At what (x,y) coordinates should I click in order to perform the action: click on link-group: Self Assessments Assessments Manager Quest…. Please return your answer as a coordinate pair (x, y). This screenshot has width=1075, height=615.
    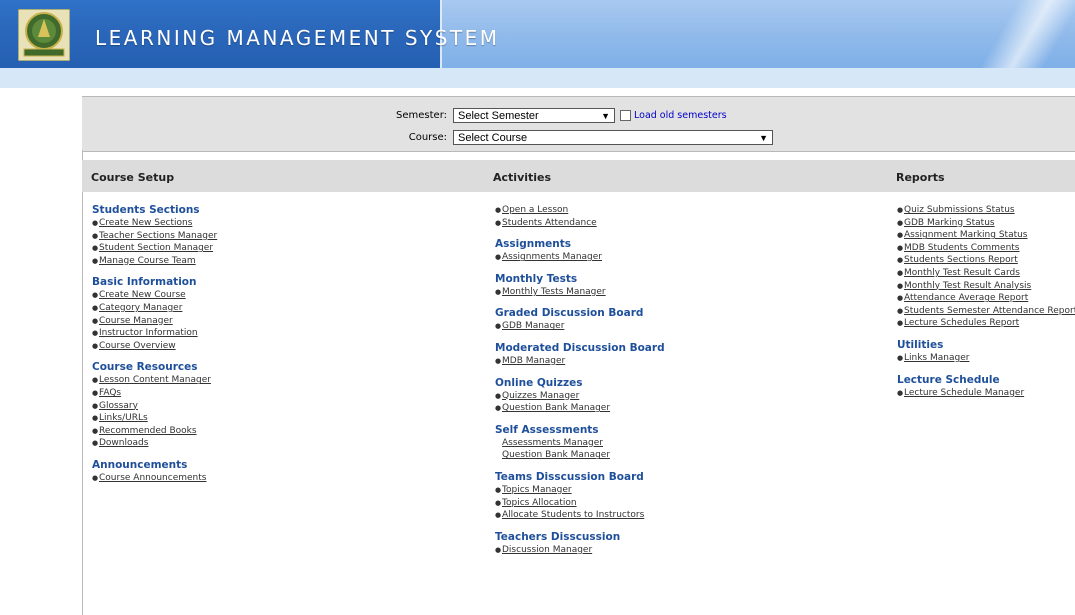
    Looking at the image, I should click on (580, 443).